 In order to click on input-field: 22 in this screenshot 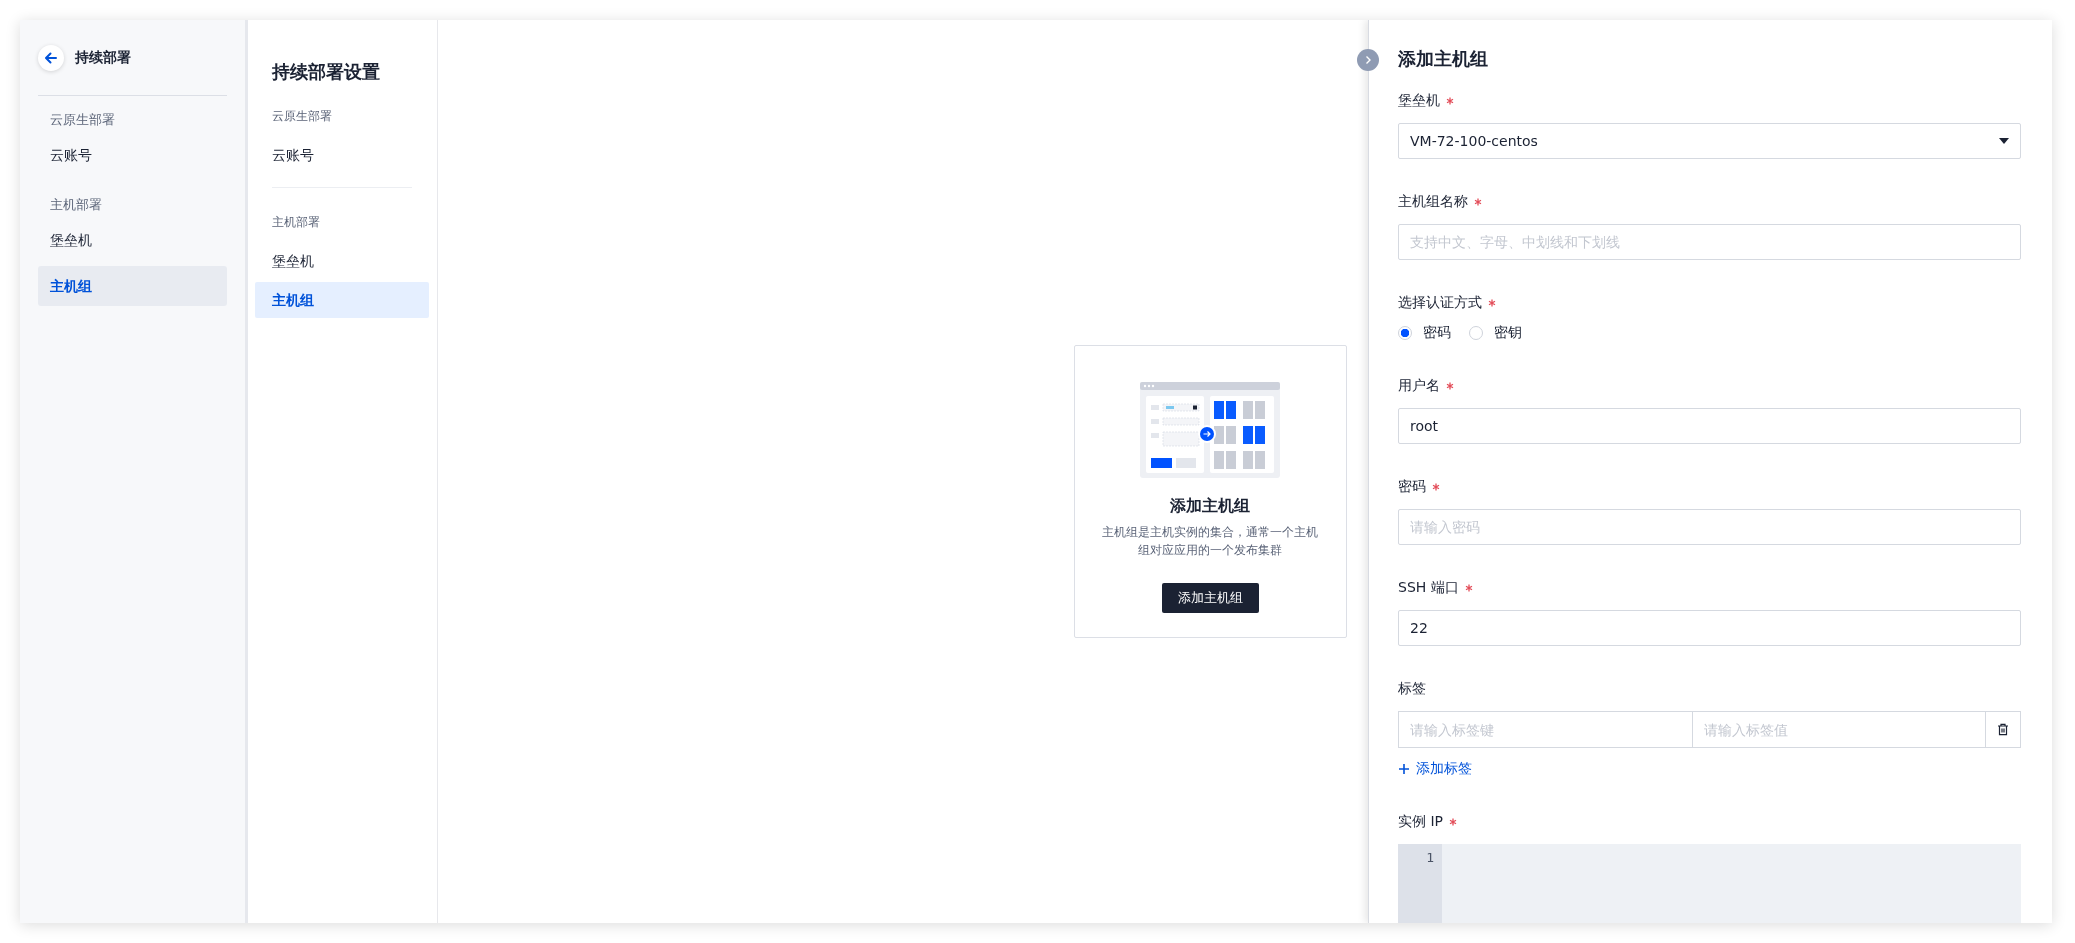, I will do `click(1709, 628)`.